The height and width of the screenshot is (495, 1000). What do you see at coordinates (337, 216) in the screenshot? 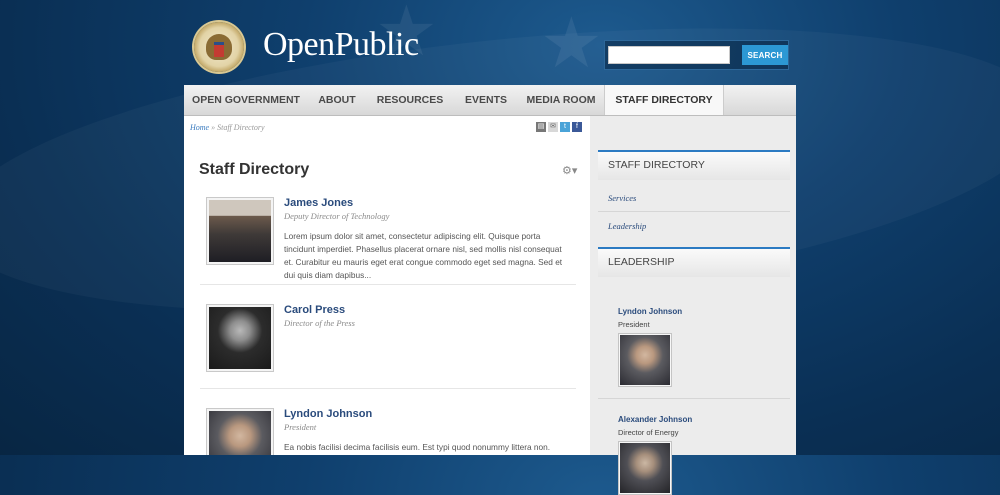
I see `staff-title: Deputy Director of Technology` at bounding box center [337, 216].